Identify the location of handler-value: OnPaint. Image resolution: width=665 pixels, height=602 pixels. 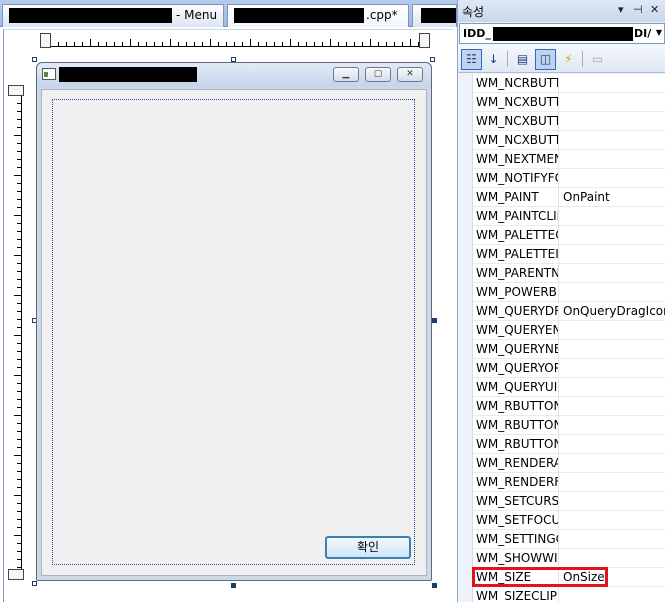
(614, 197).